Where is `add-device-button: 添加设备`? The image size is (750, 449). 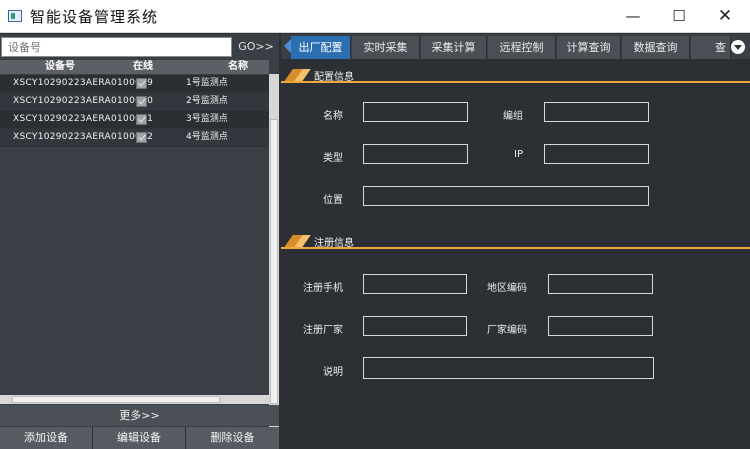 add-device-button: 添加设备 is located at coordinates (46, 438).